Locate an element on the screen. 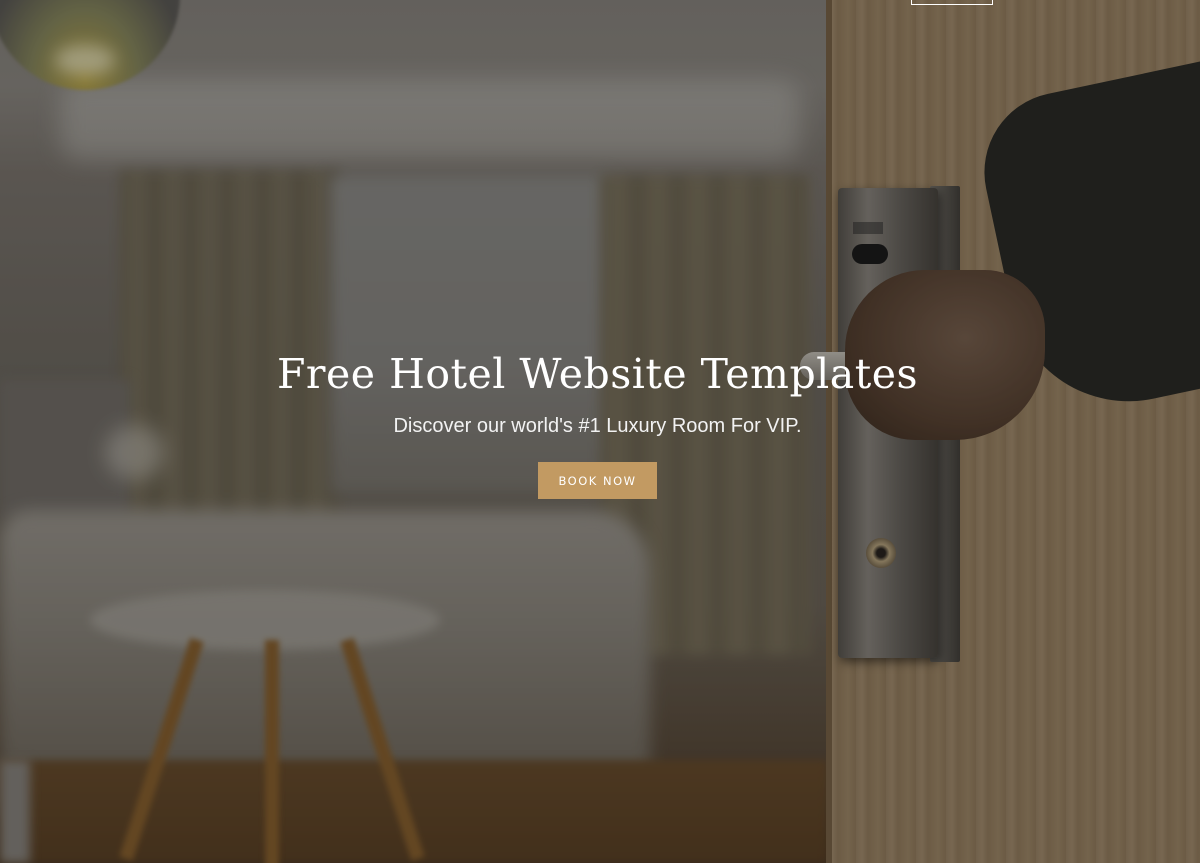 This screenshot has height=863, width=1200. book-now-button: BOOK NOW is located at coordinates (597, 480).